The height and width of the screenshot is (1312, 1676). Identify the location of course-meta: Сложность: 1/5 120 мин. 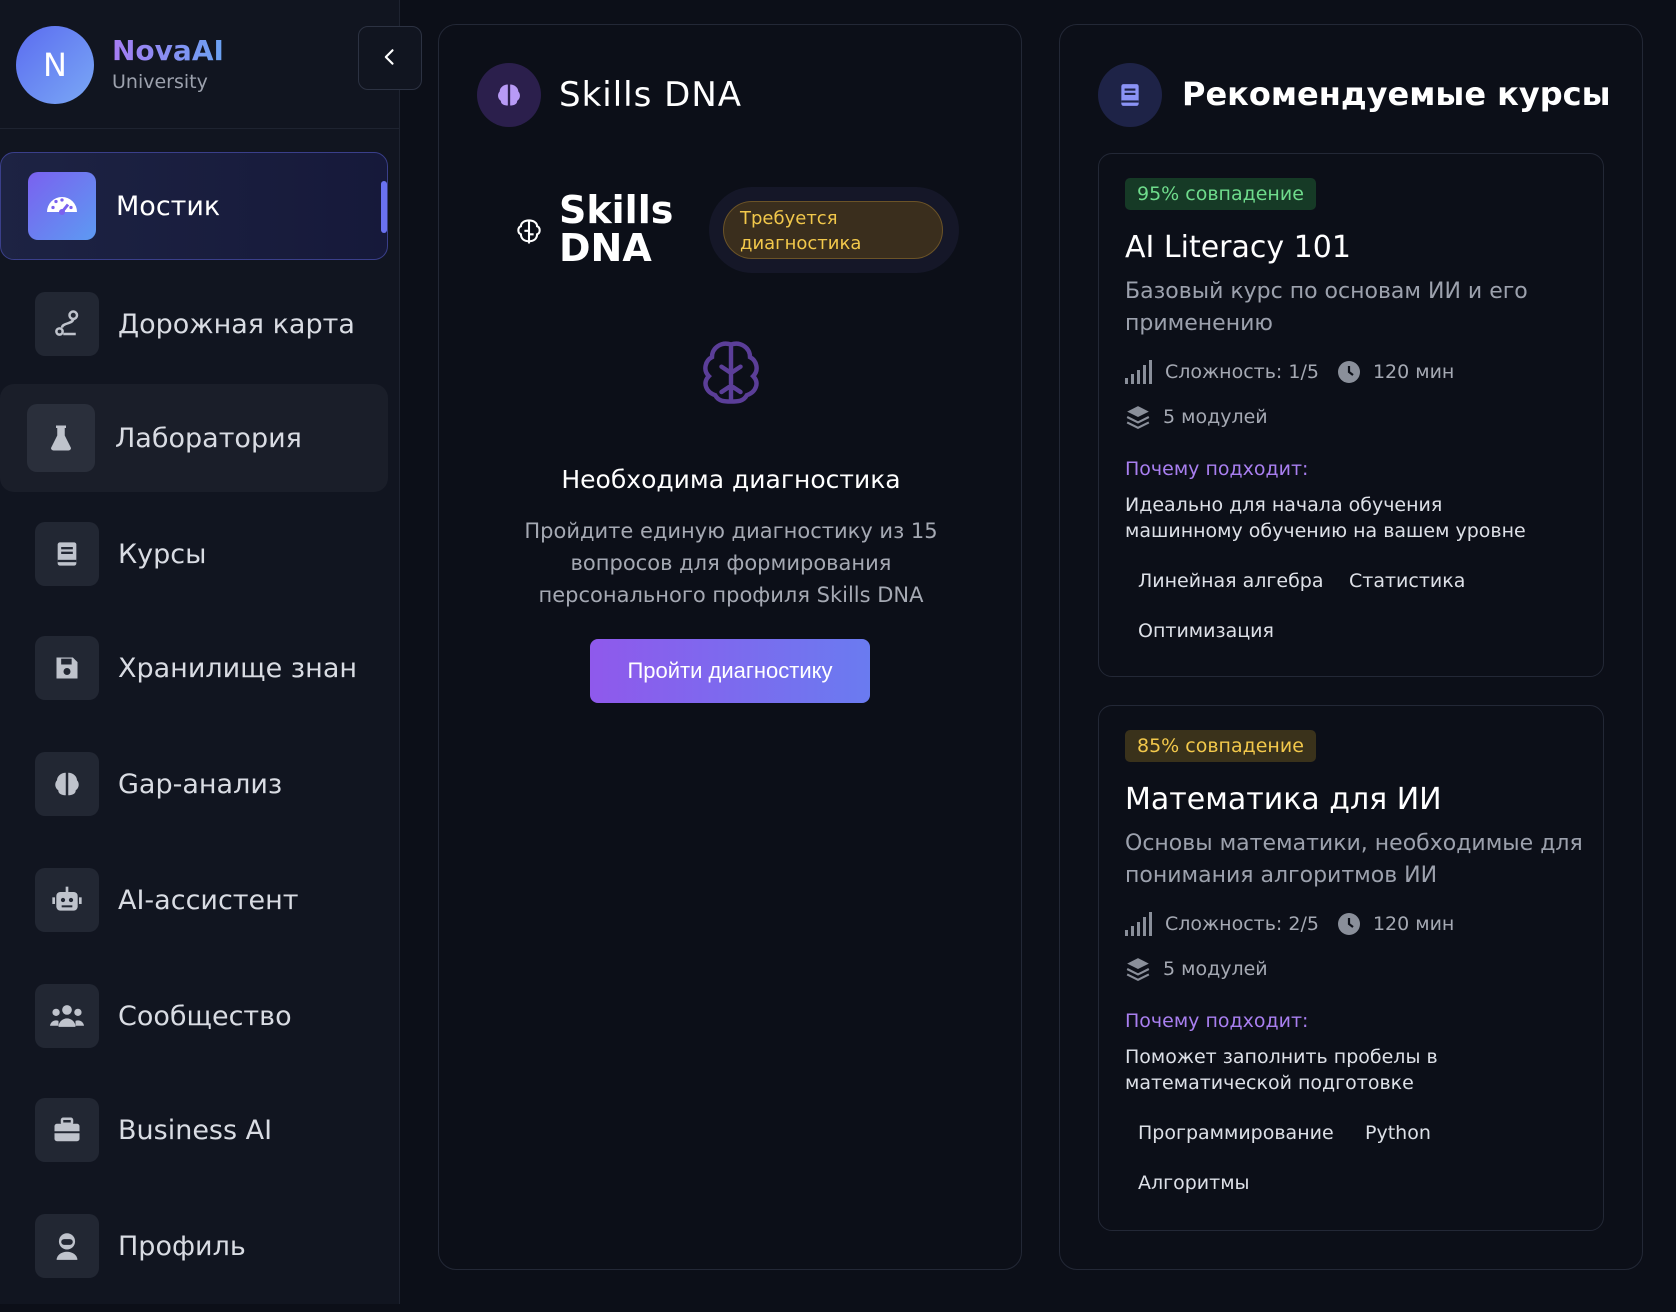
(1289, 372).